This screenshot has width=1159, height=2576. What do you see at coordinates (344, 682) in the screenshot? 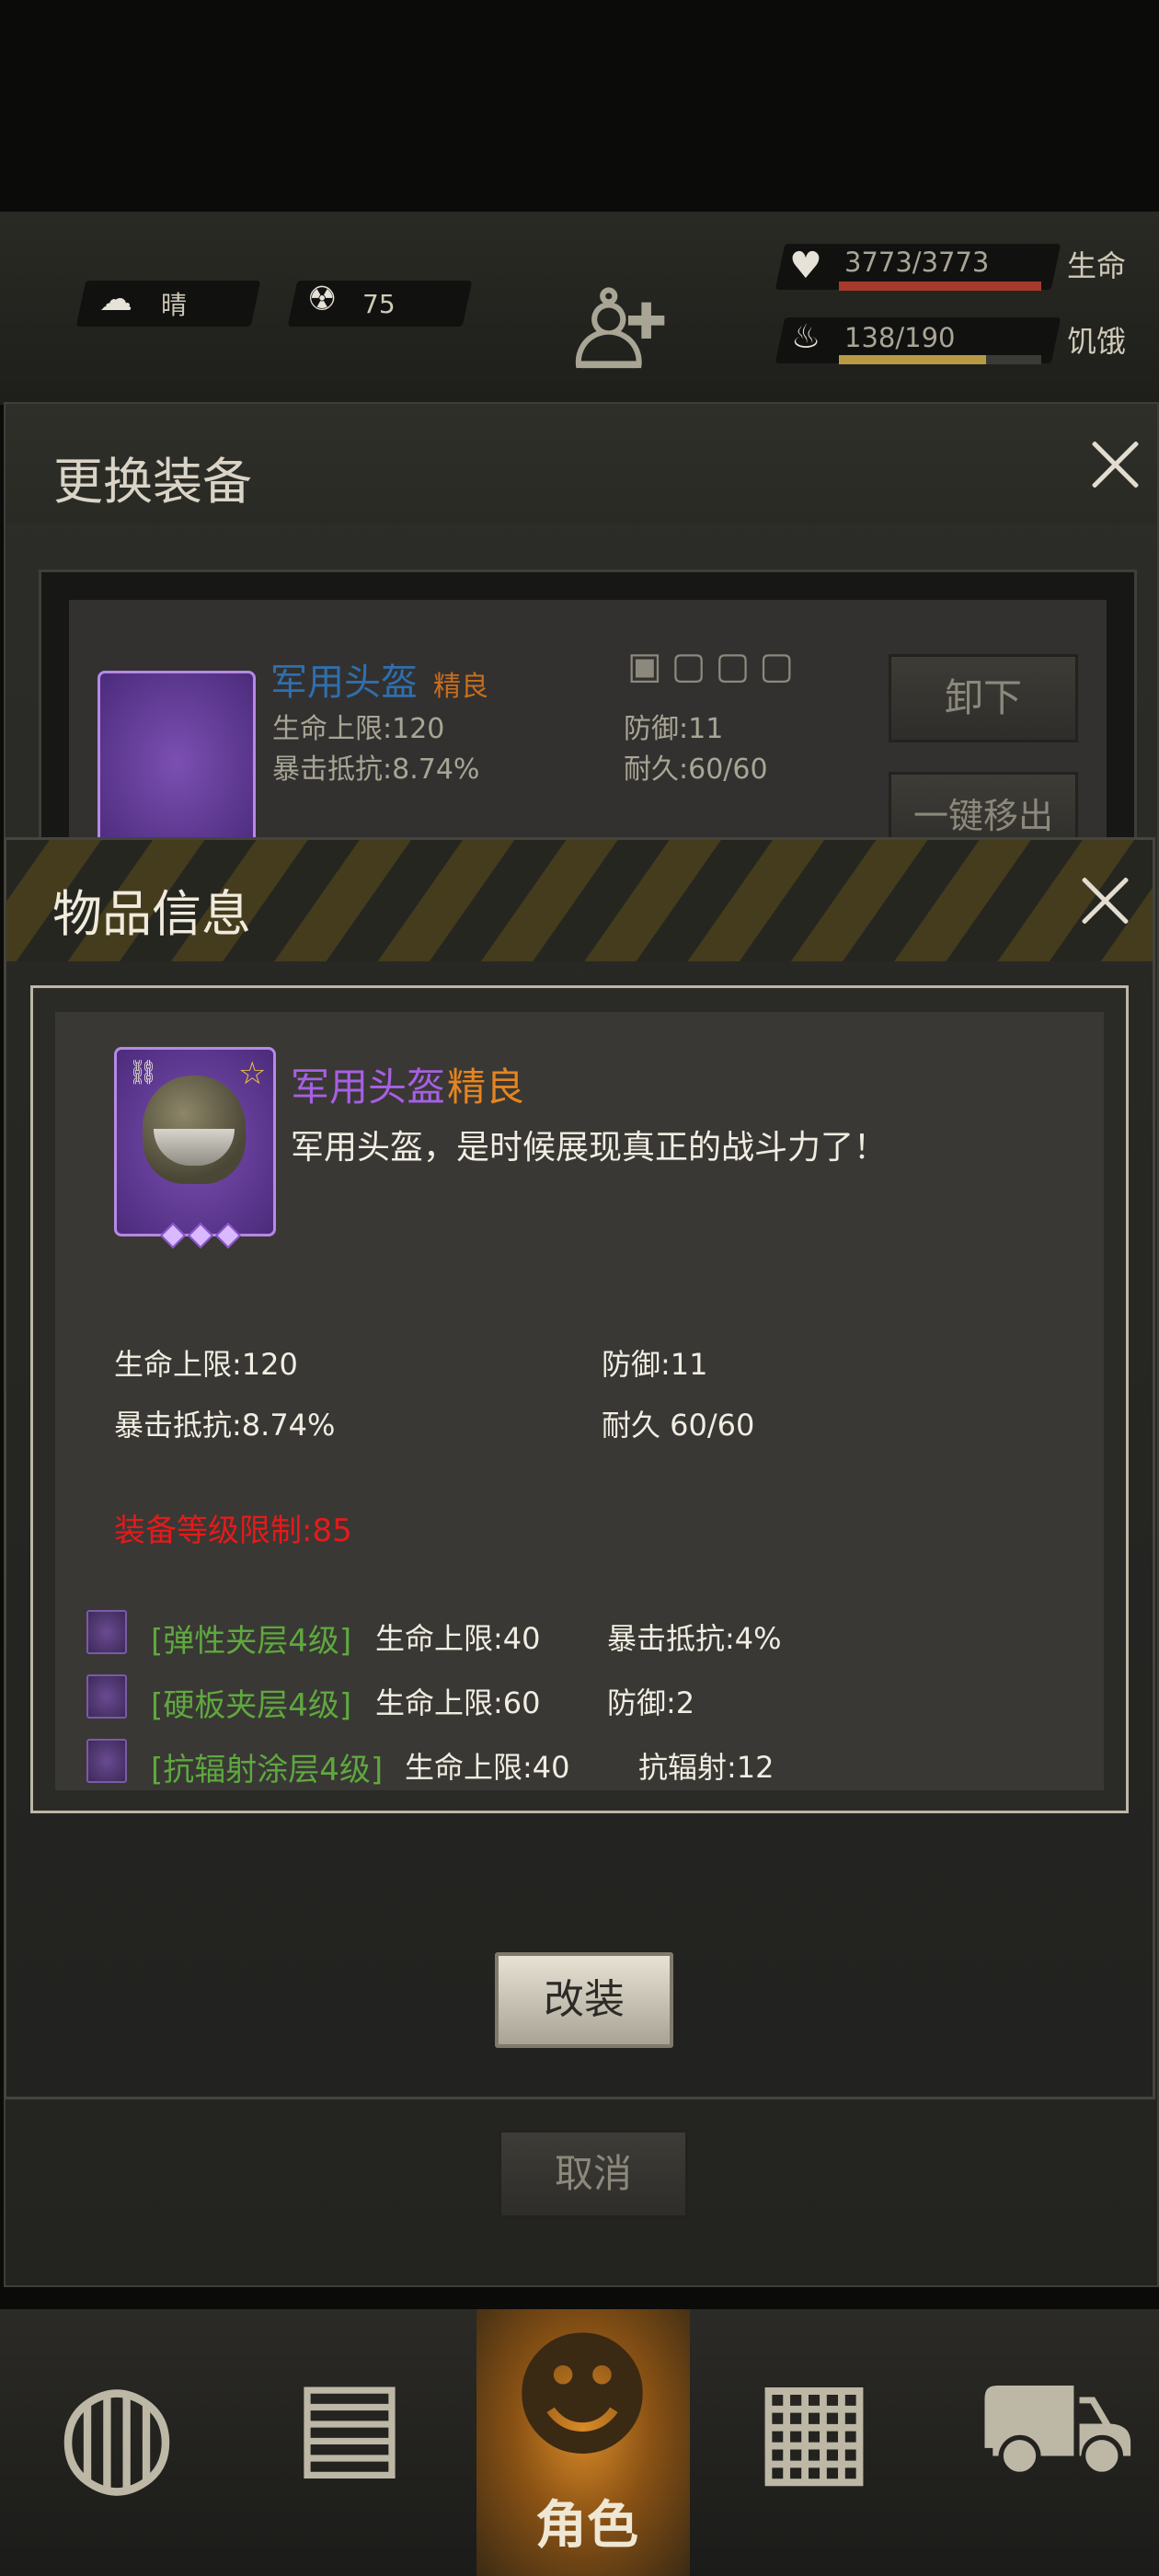
I see `equipped-item-name: 军用头盔` at bounding box center [344, 682].